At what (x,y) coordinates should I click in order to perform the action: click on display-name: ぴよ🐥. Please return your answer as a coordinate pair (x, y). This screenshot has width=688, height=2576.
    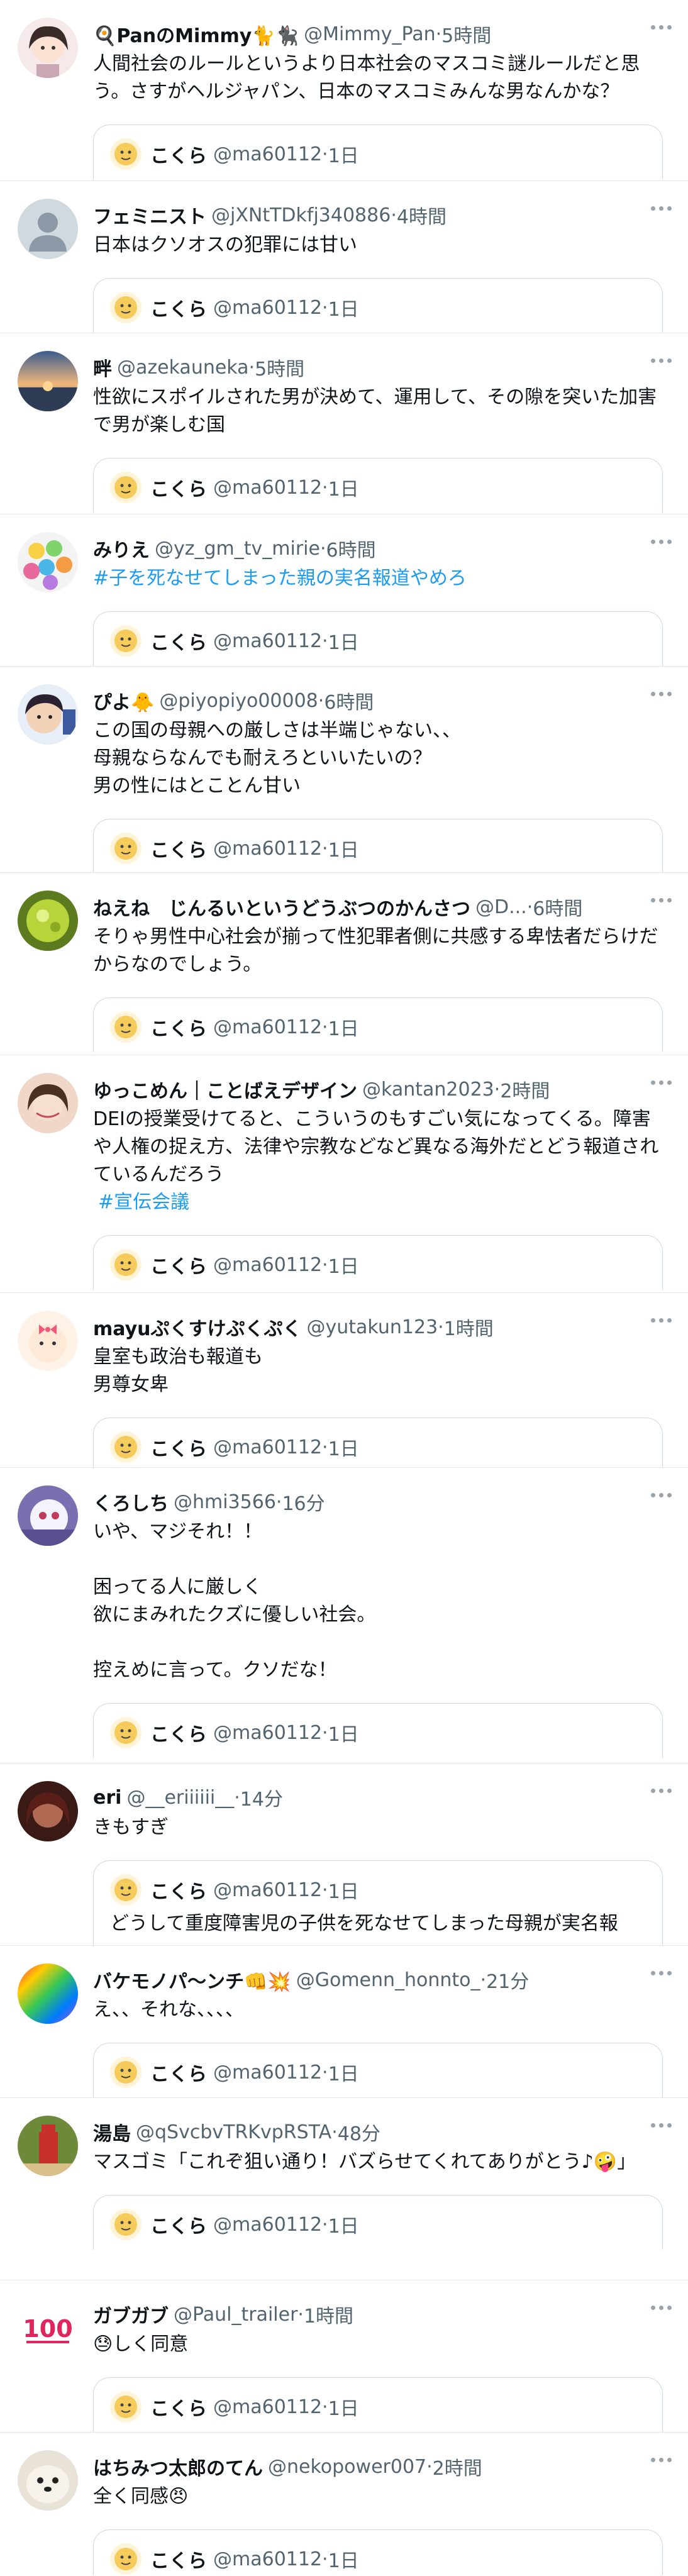
    Looking at the image, I should click on (123, 700).